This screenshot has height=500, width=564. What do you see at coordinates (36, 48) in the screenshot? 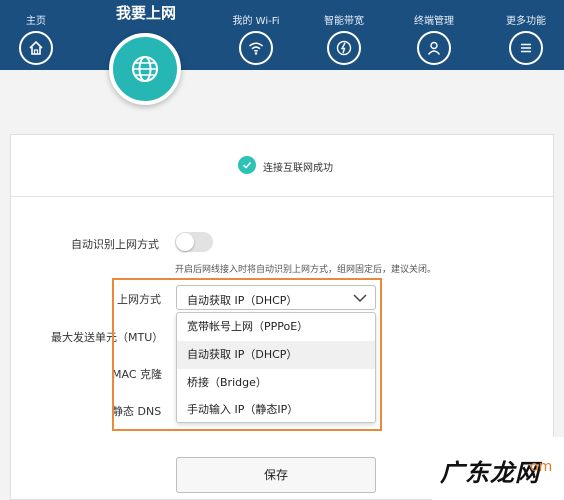
I see `home-icon` at bounding box center [36, 48].